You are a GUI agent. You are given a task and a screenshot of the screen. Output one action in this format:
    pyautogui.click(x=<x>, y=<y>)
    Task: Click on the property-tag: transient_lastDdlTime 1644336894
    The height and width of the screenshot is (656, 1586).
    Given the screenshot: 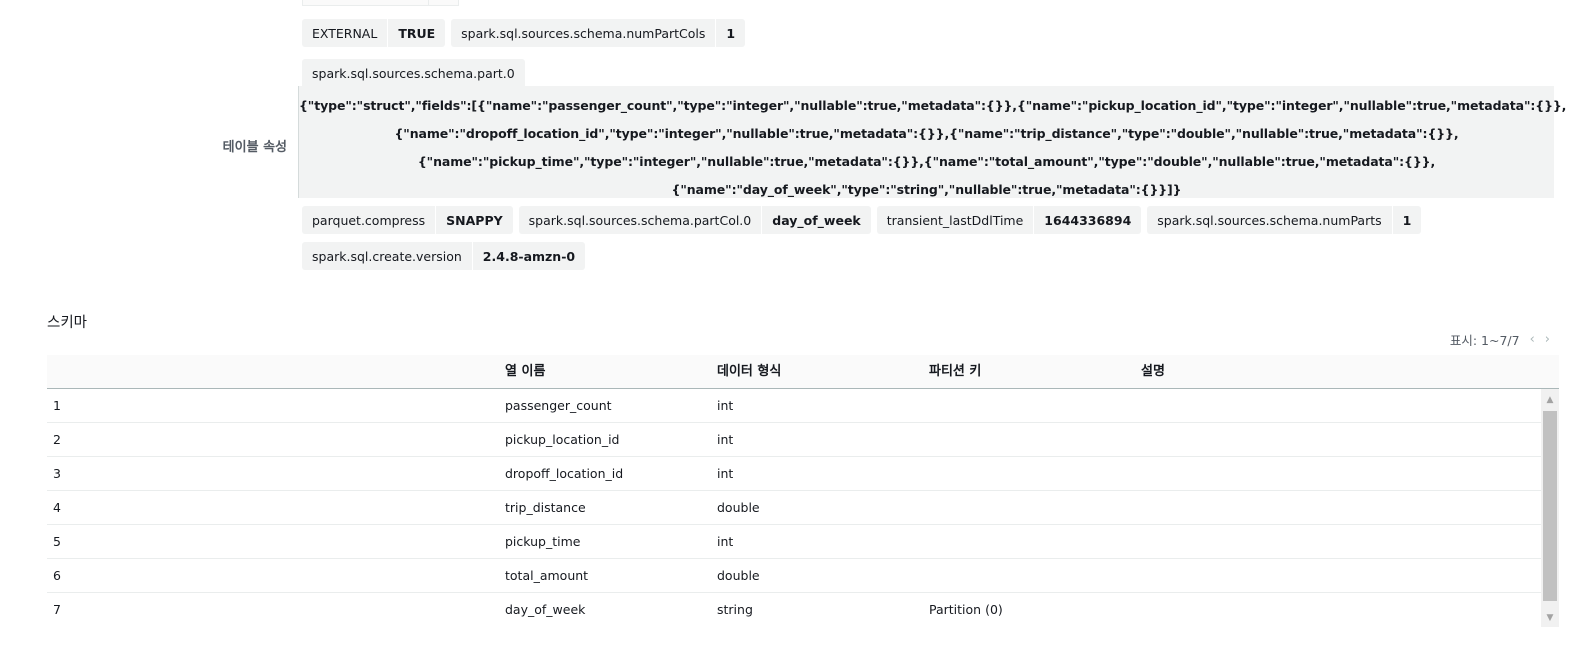 What is the action you would take?
    pyautogui.click(x=1009, y=220)
    